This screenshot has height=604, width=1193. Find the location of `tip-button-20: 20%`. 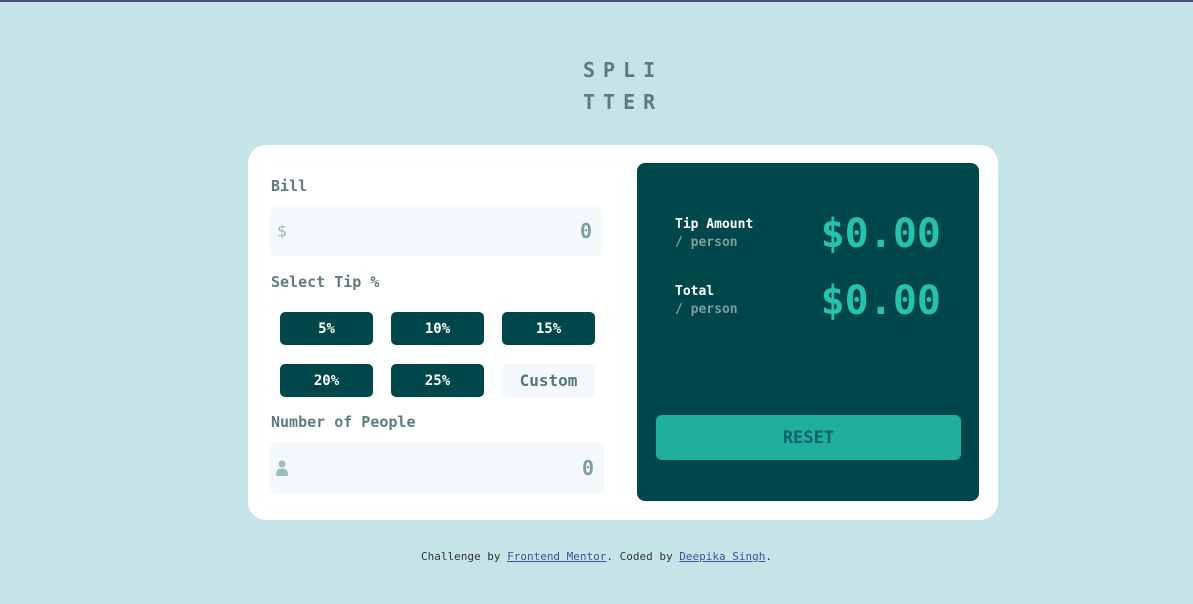

tip-button-20: 20% is located at coordinates (326, 380).